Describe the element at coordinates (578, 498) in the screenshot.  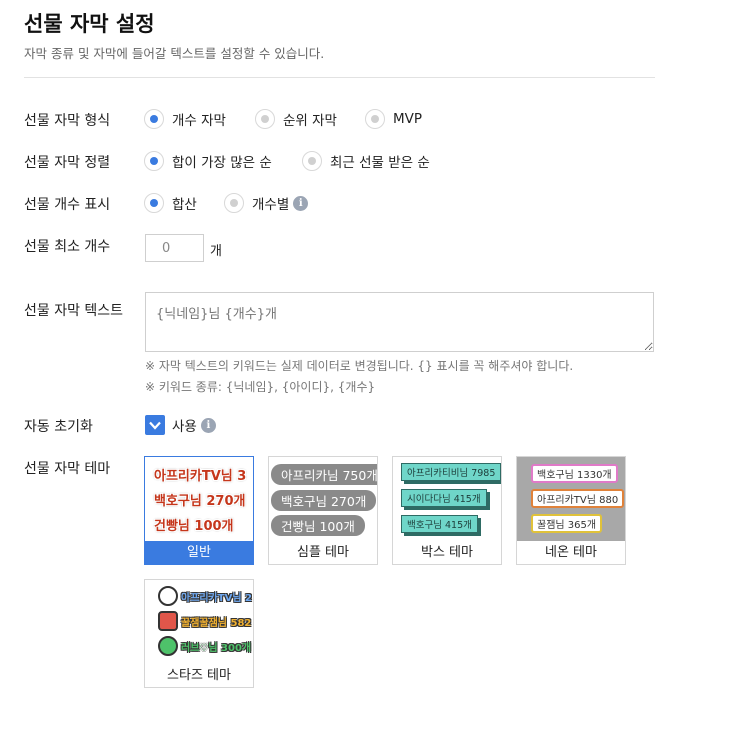
I see `preview-line: 아프리카TV님 880` at that location.